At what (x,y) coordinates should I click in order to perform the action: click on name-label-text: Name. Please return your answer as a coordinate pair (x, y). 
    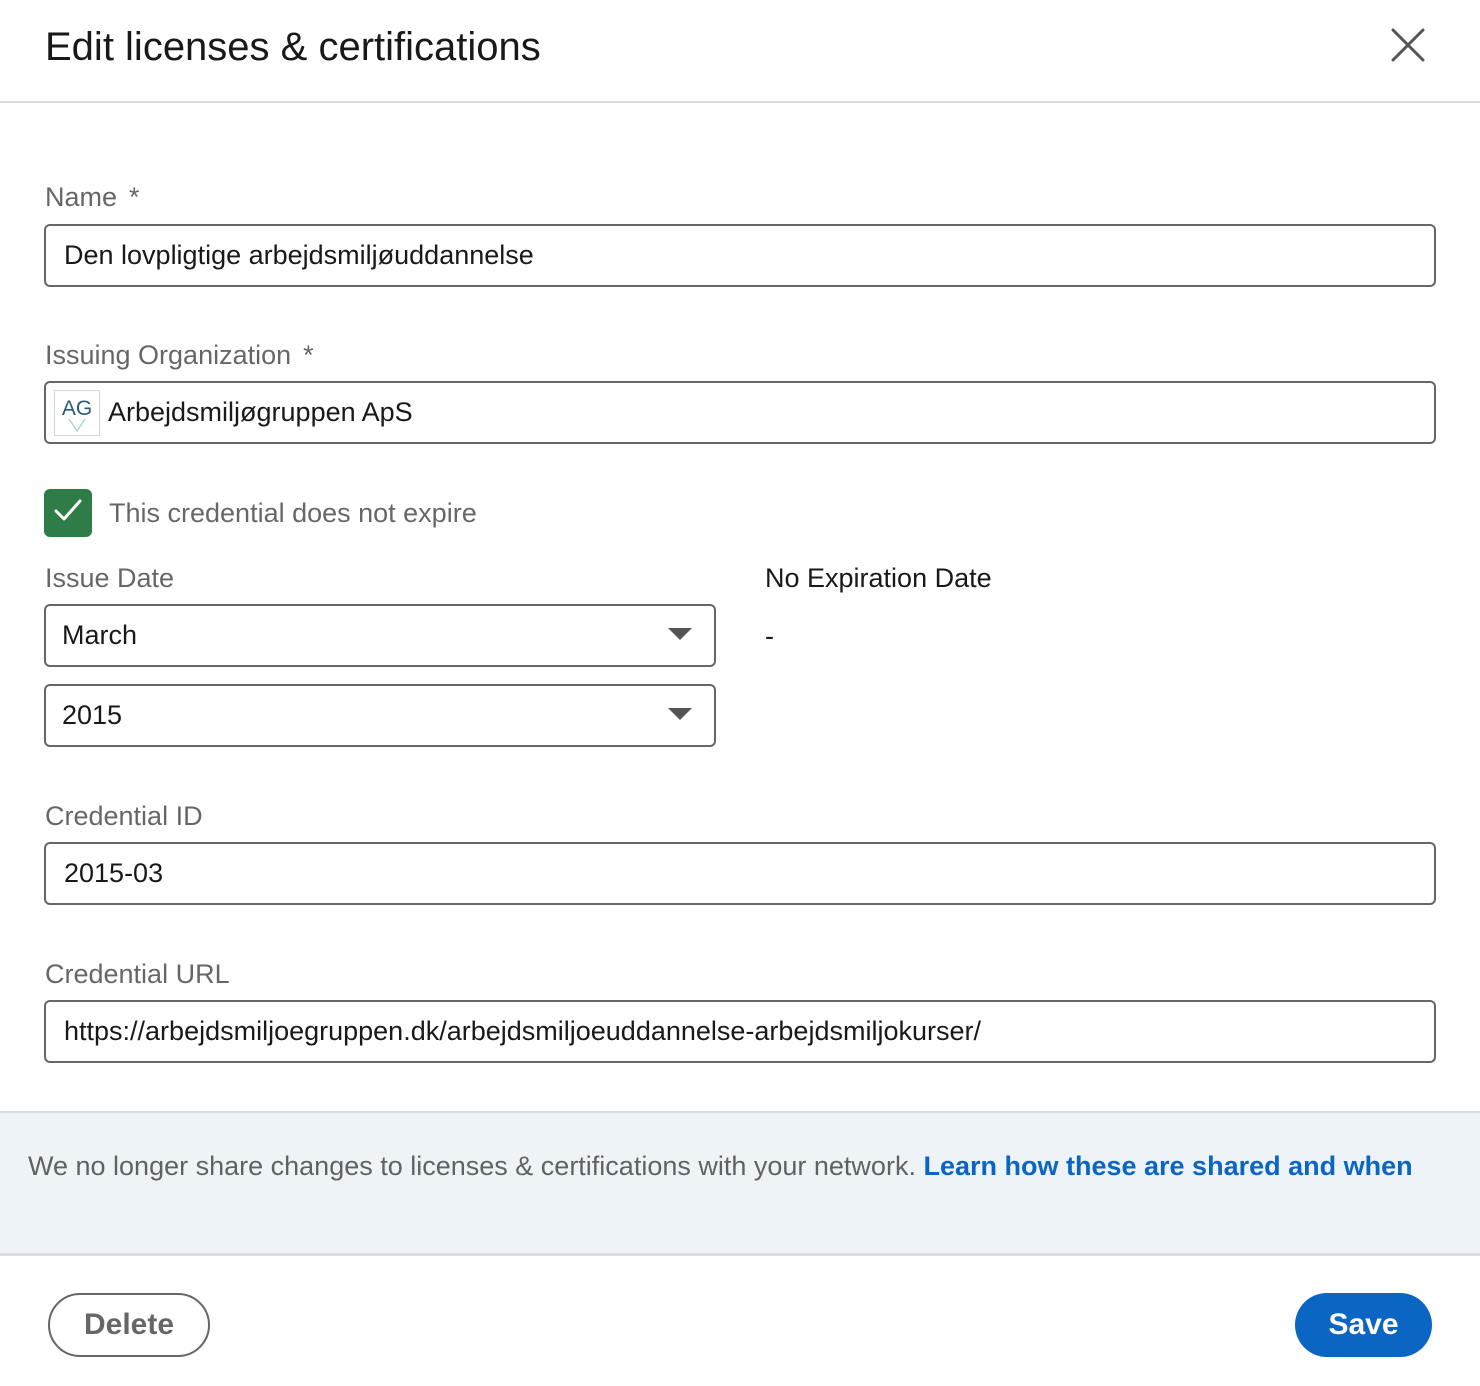
    Looking at the image, I should click on (81, 197).